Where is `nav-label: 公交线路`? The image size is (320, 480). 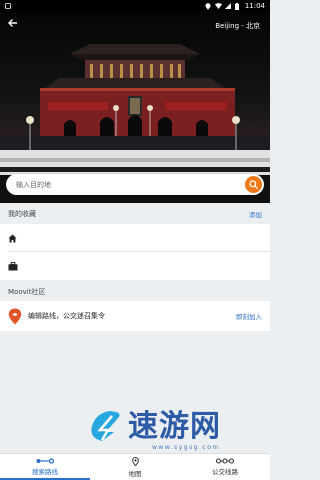
nav-label: 公交线路 is located at coordinates (225, 472).